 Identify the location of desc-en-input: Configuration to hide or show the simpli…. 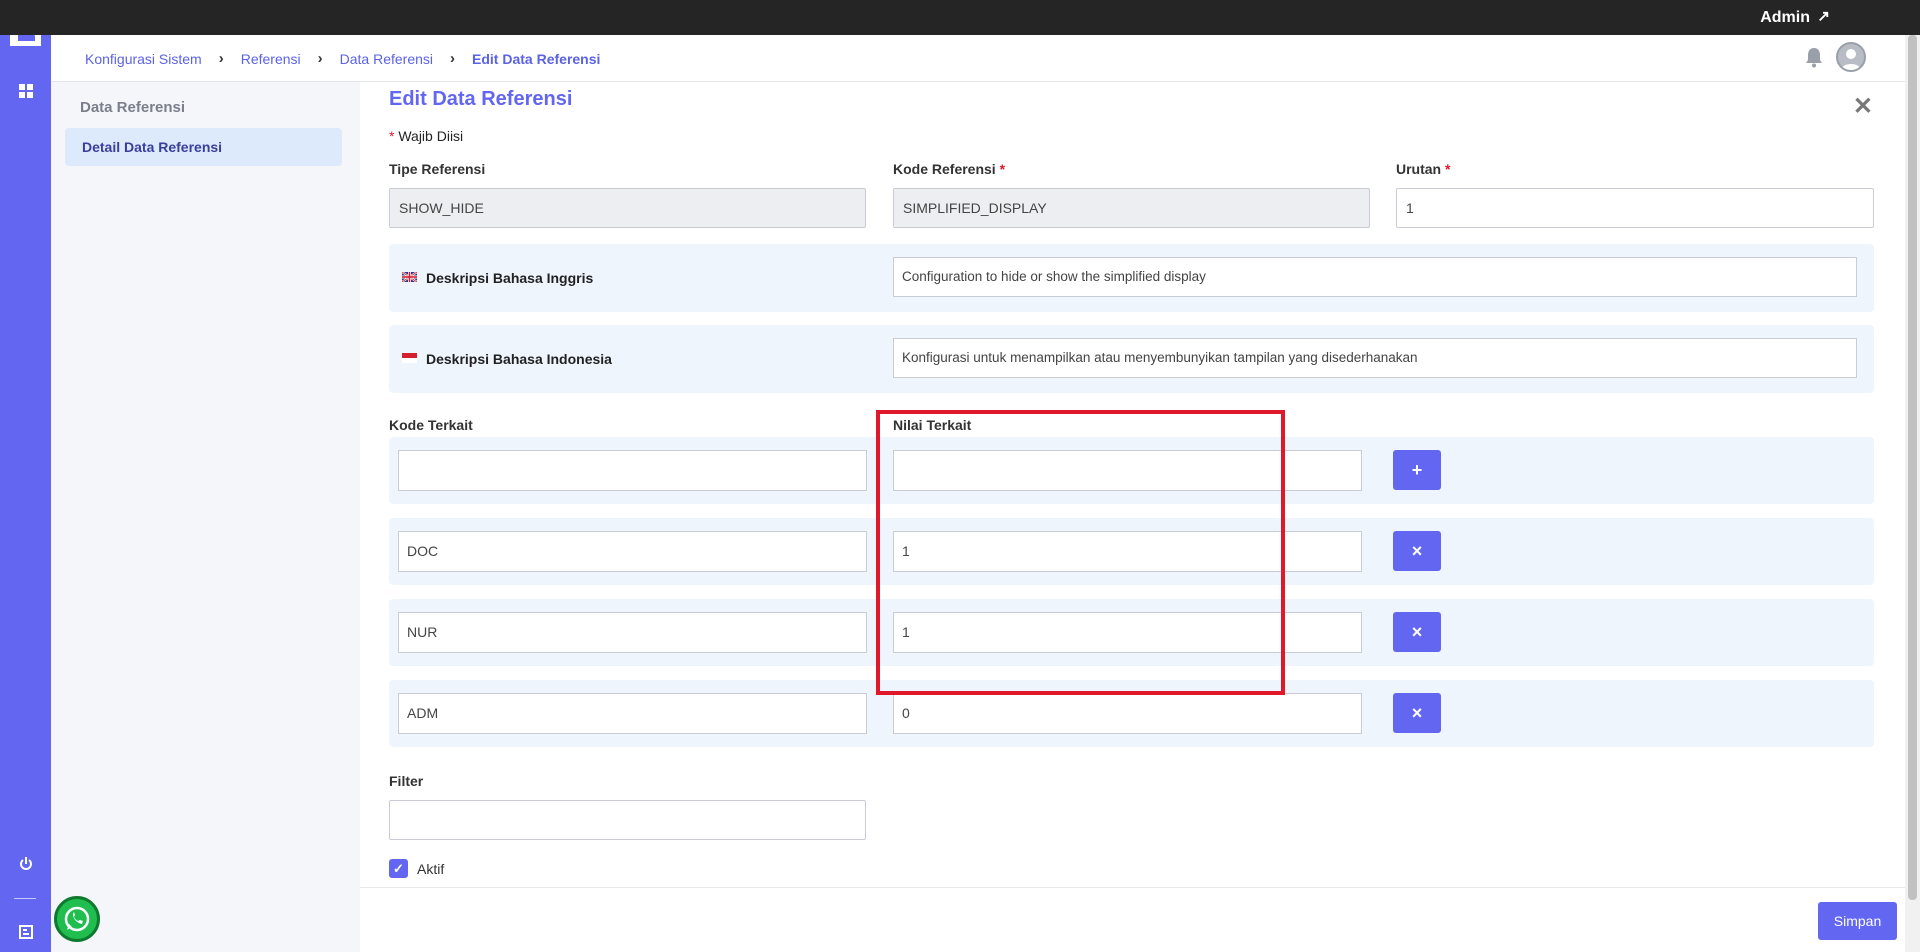
(1375, 277).